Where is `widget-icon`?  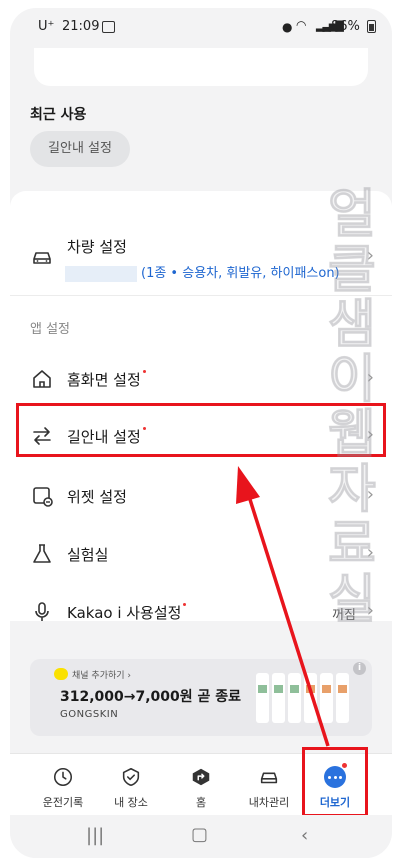
widget-icon is located at coordinates (43, 497).